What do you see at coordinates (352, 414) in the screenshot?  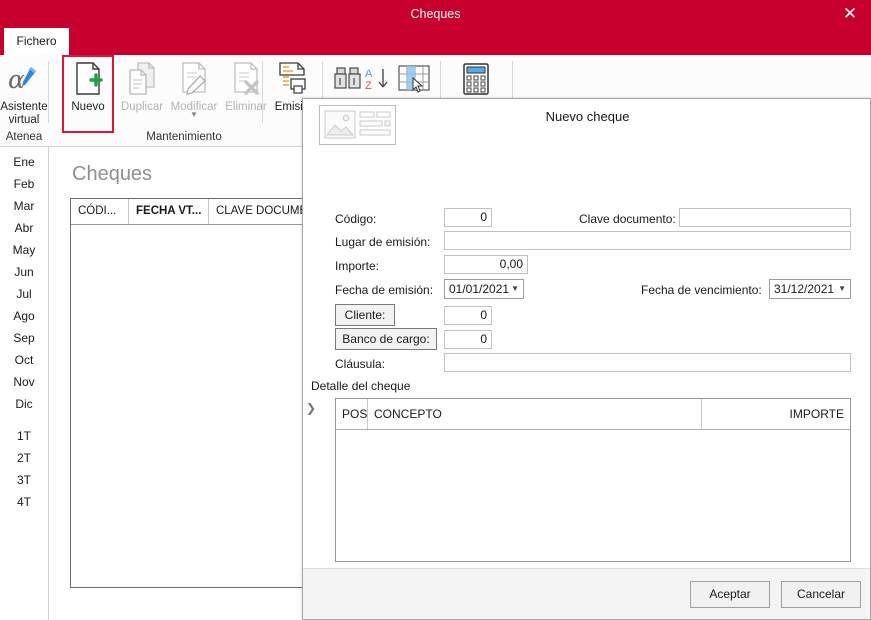 I see `column-header-pos: POS` at bounding box center [352, 414].